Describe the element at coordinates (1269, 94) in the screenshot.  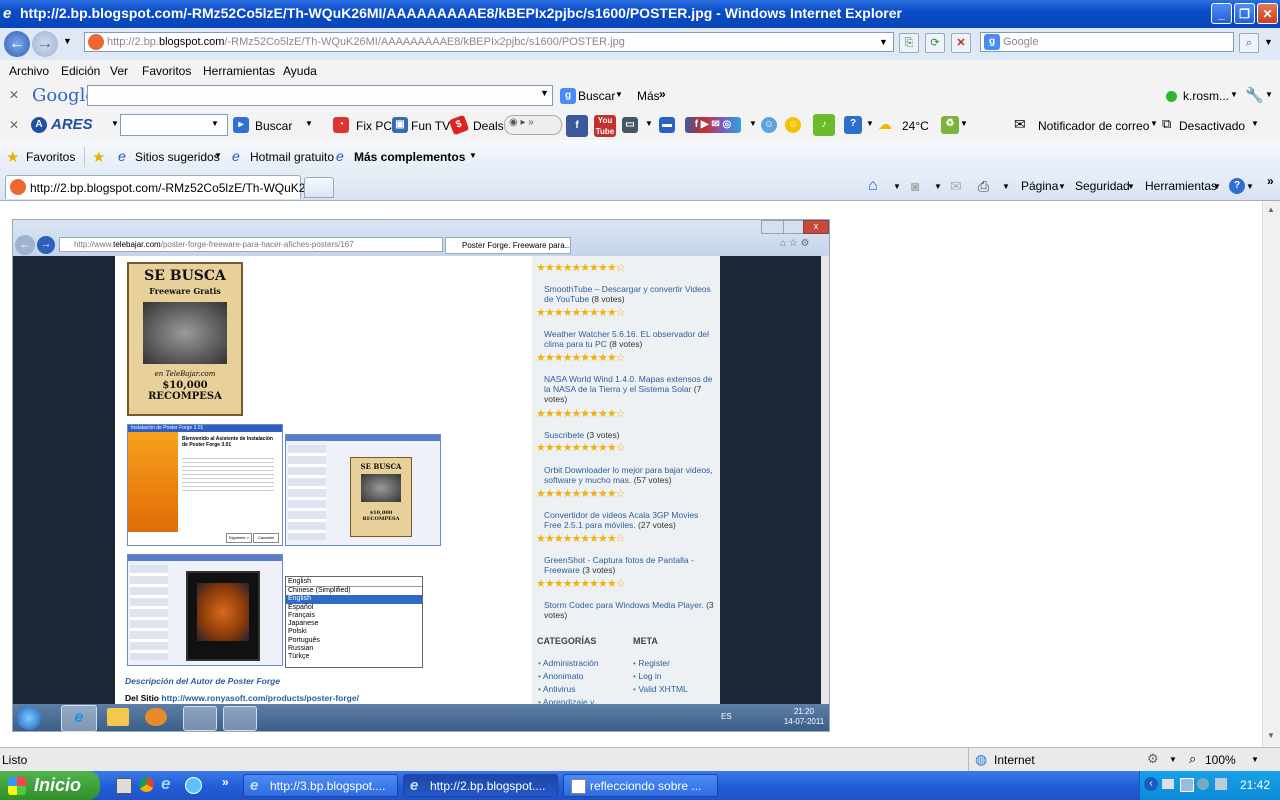
I see `settings-dropdown-icon: ▼` at that location.